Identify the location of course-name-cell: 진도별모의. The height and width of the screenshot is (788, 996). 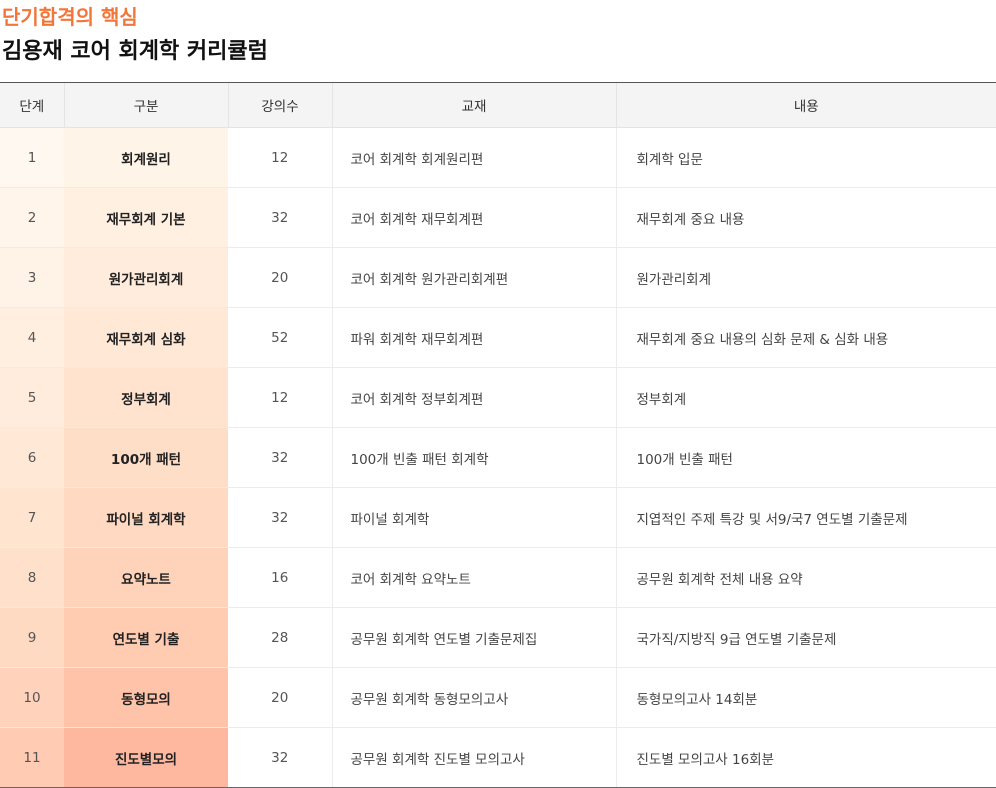
(146, 757).